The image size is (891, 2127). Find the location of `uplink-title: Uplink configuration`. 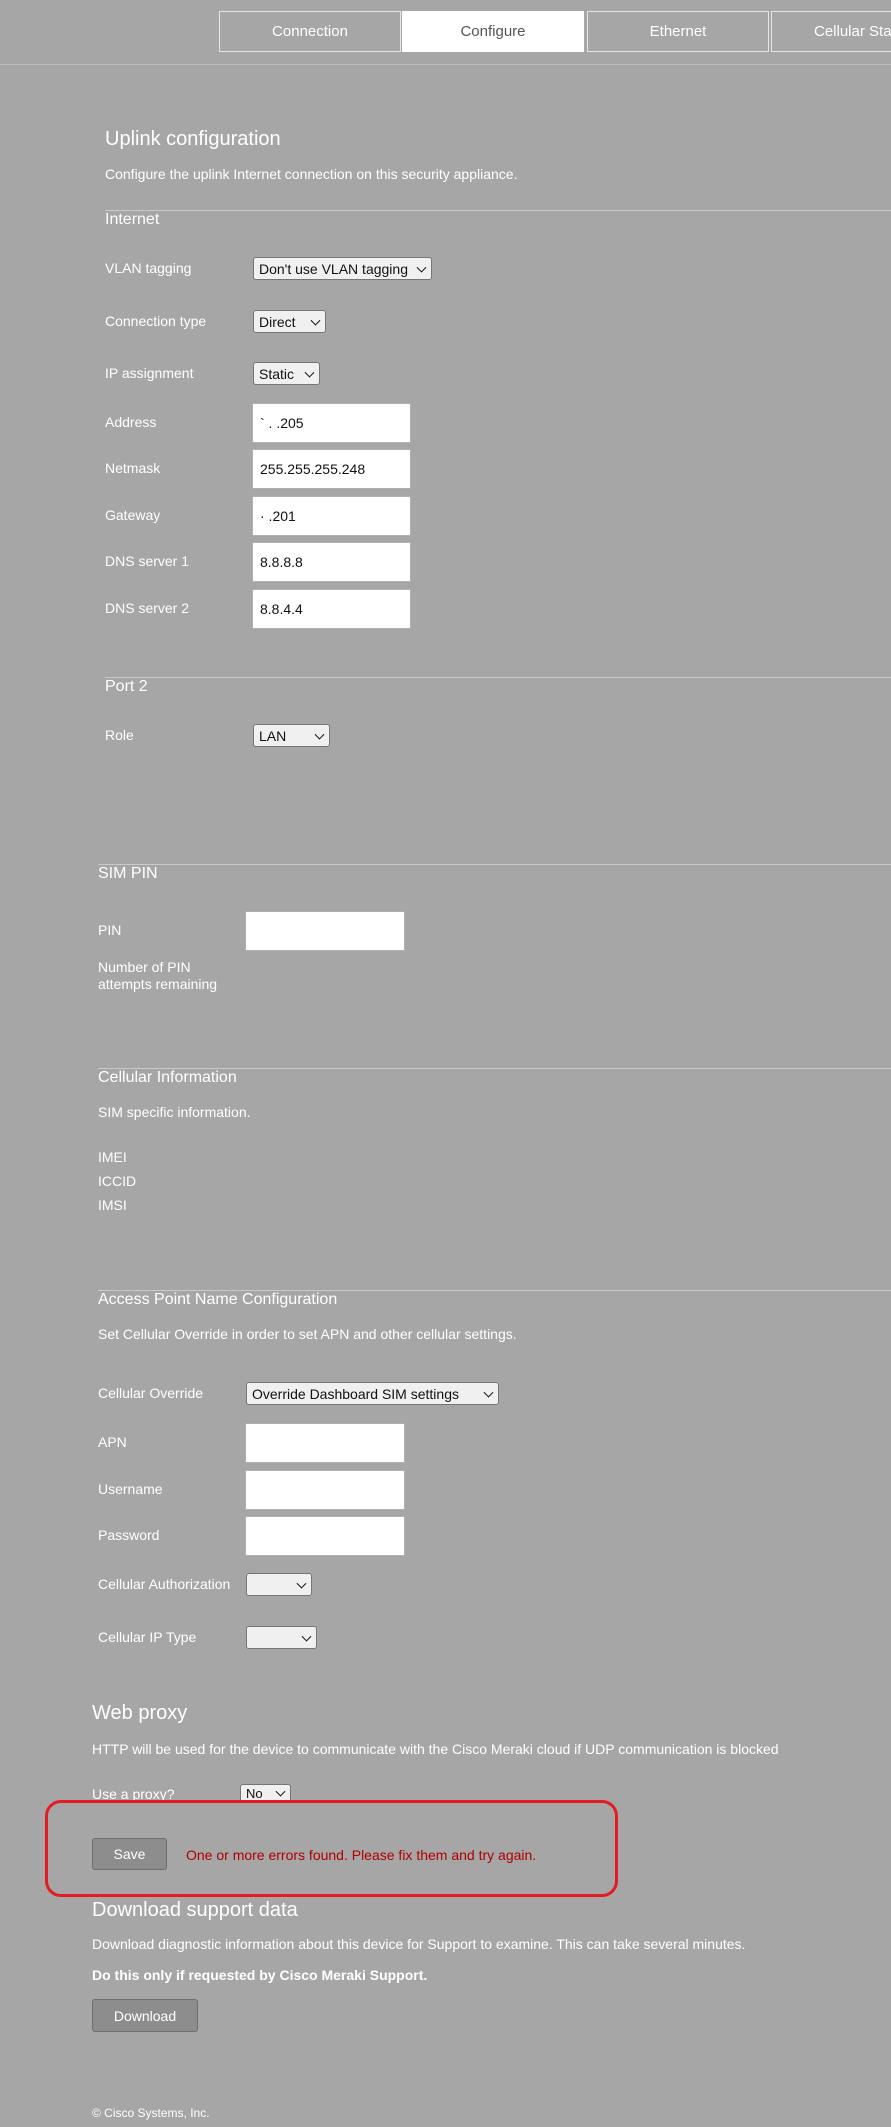

uplink-title: Uplink configuration is located at coordinates (193, 139).